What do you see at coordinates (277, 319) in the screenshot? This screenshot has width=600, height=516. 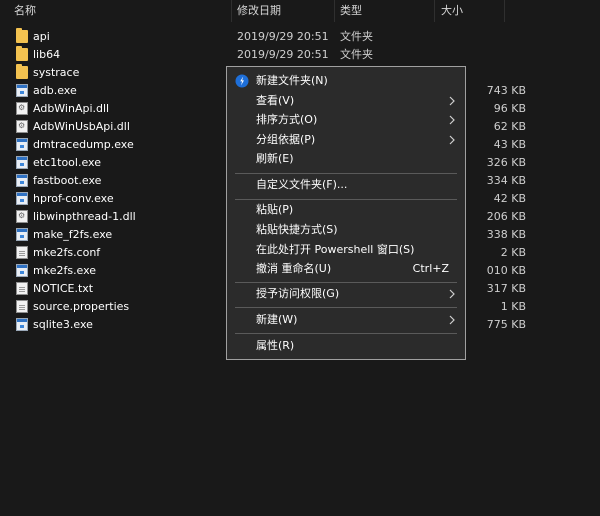 I see `menu-label: 新建(W)` at bounding box center [277, 319].